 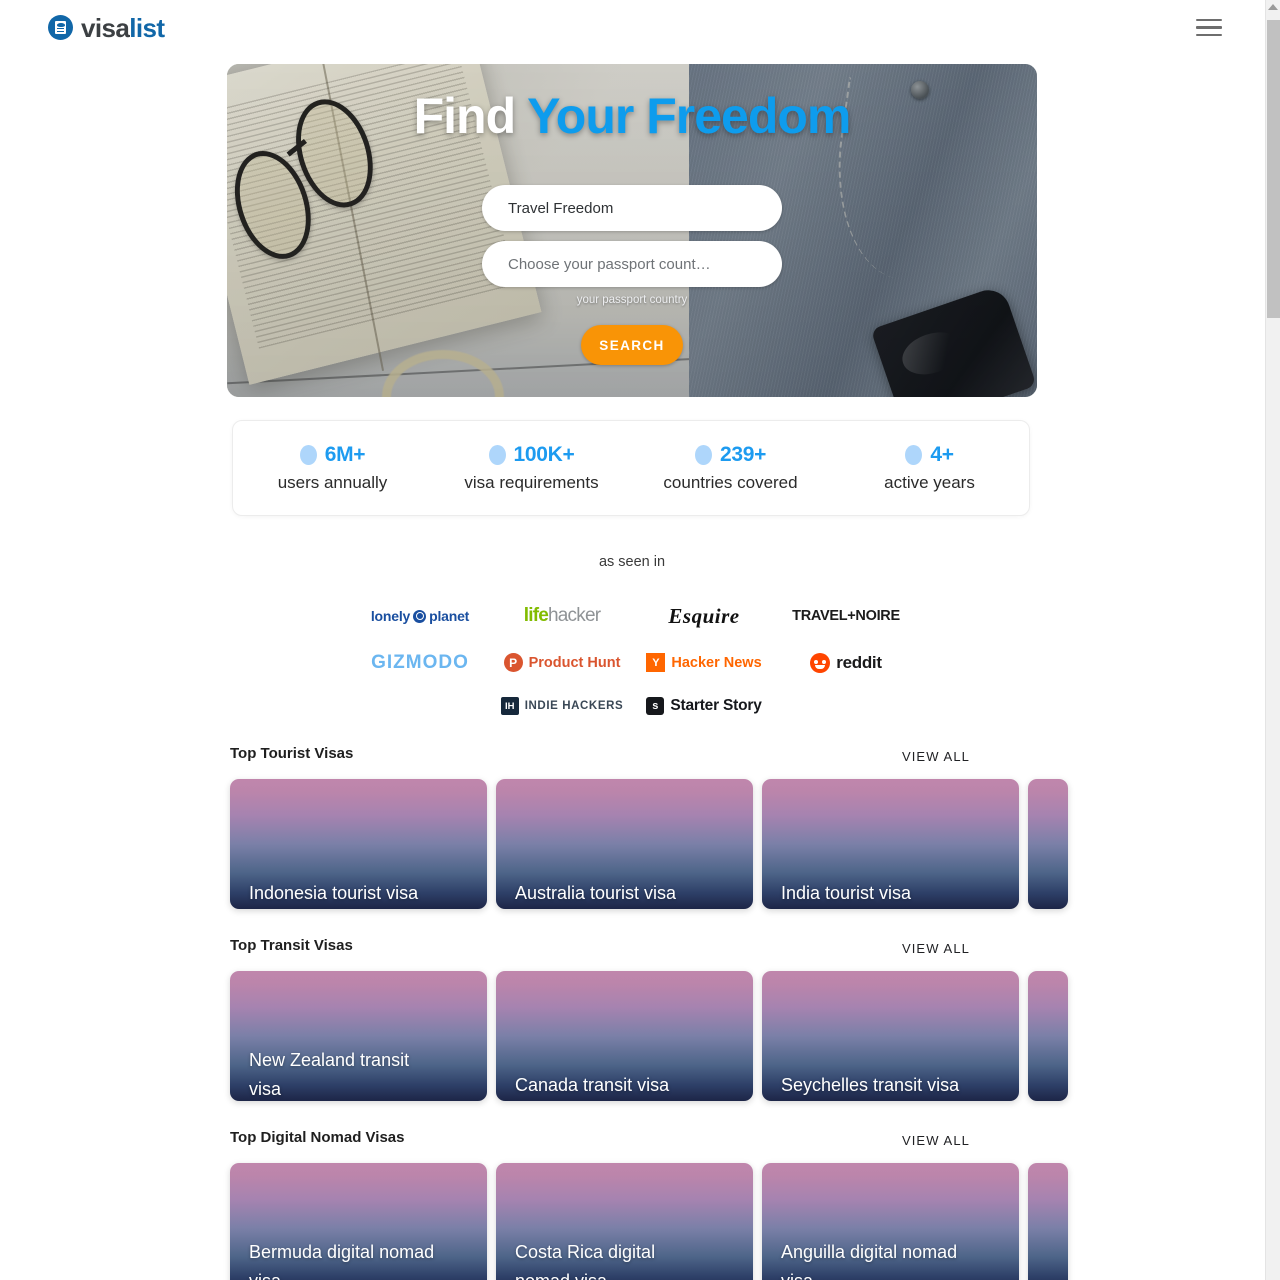 I want to click on stat-item: 100K+ visa requirements, so click(x=531, y=468).